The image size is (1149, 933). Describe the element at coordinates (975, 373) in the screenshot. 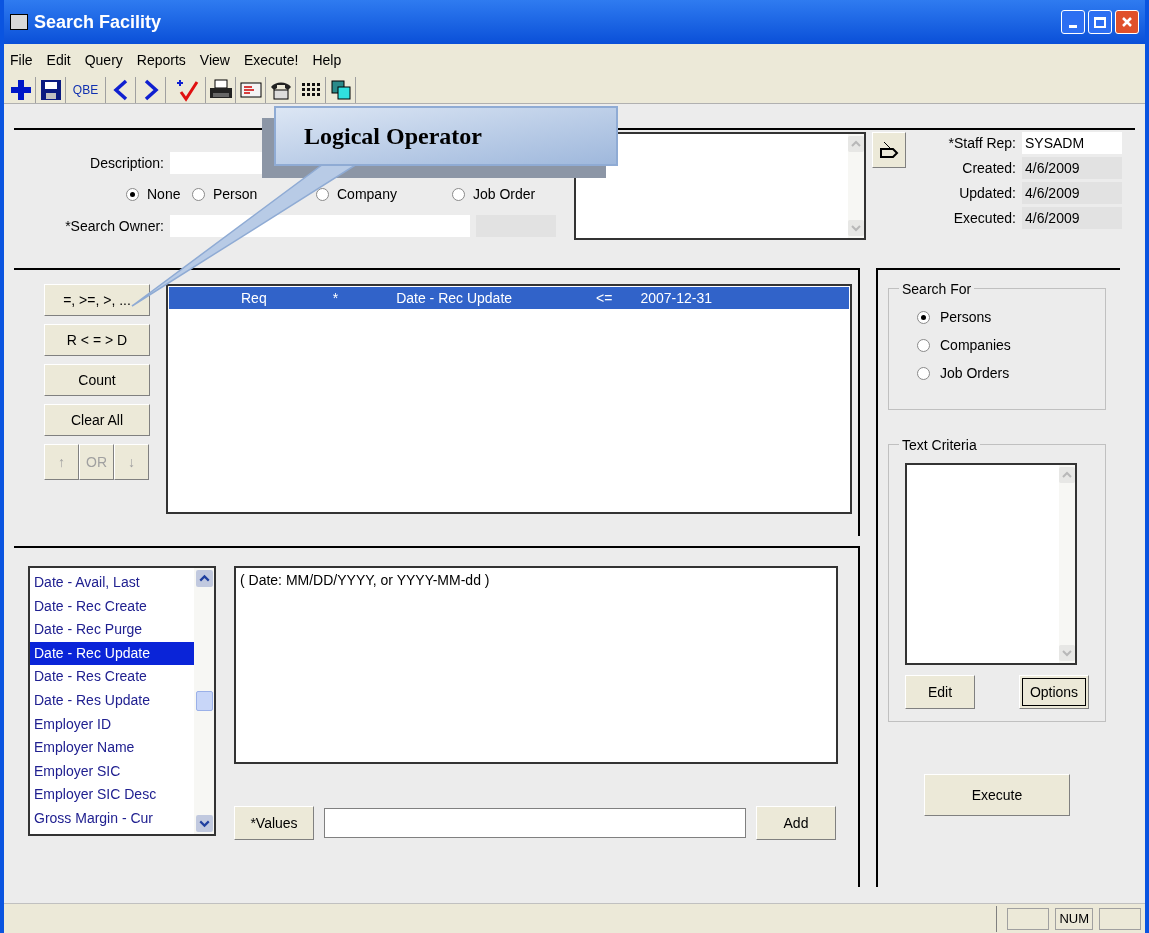

I see `radio-label: Job Orders` at that location.